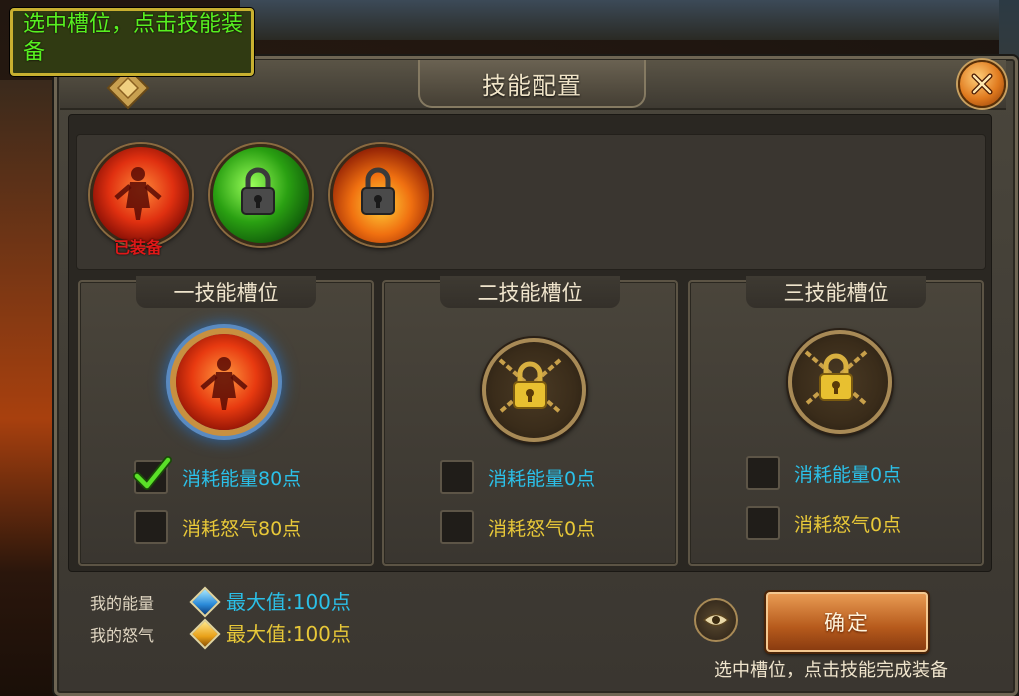 This screenshot has width=1019, height=696. I want to click on slot-2-energy-checkbox, so click(457, 477).